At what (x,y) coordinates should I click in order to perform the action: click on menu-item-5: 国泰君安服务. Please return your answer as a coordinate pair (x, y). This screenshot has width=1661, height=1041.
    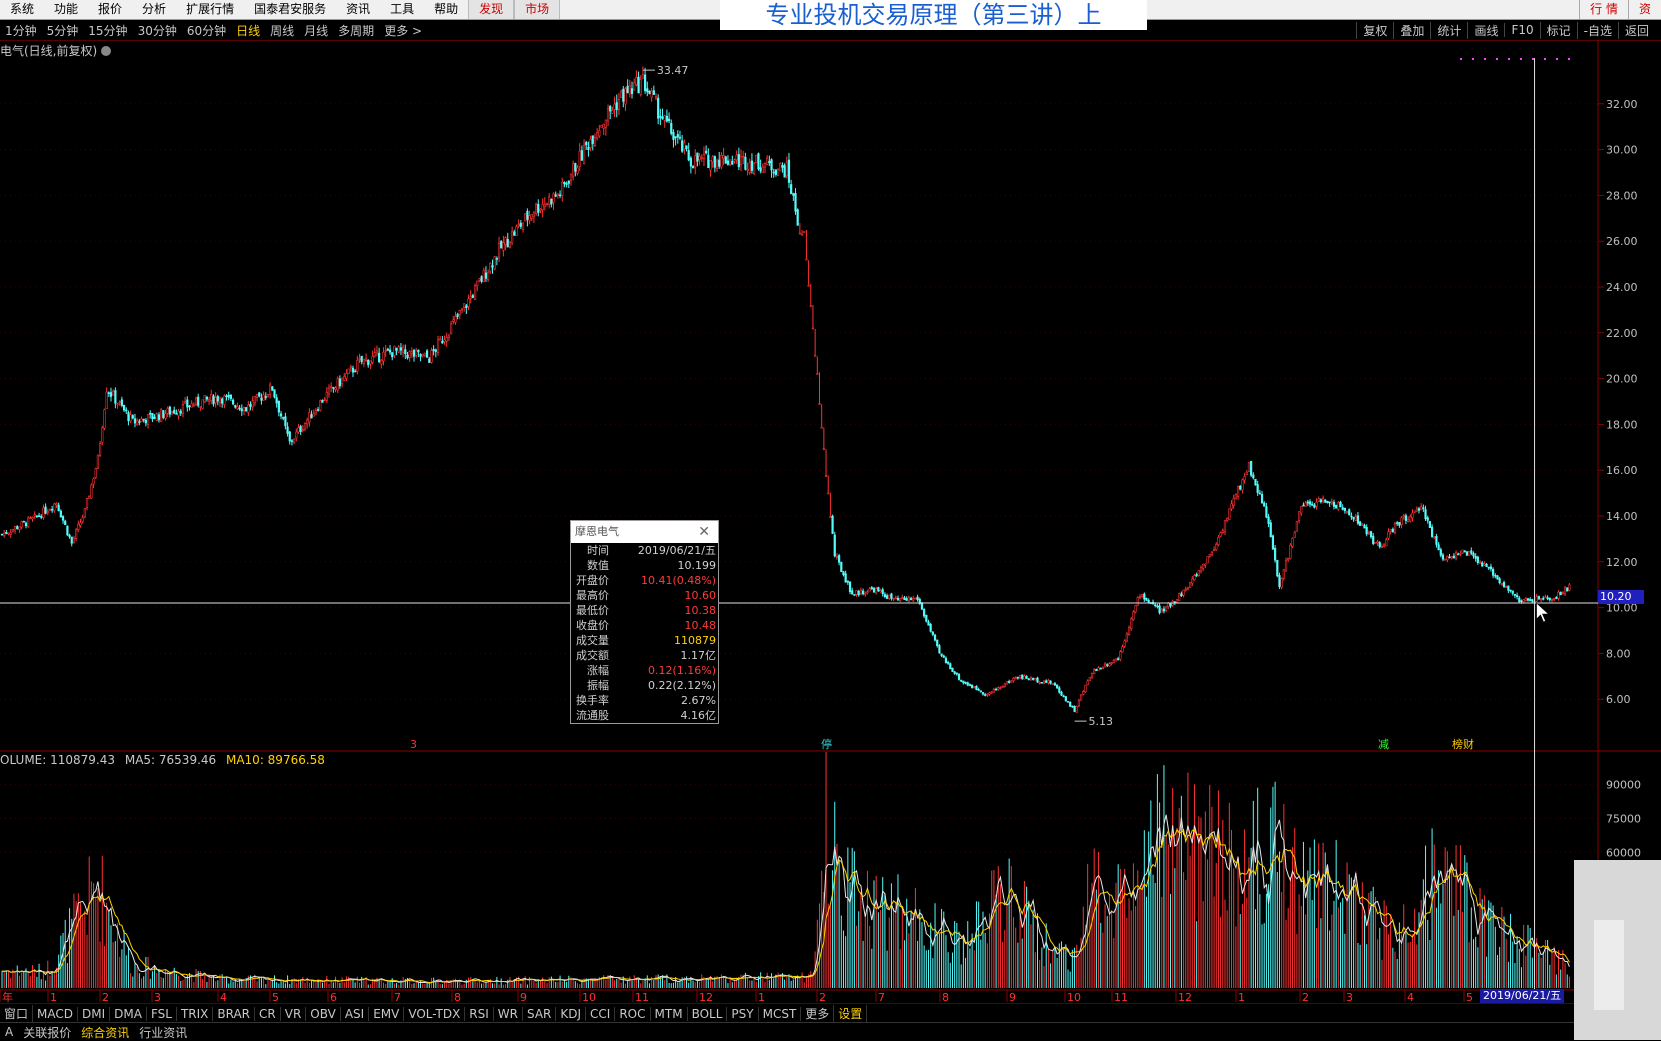
    Looking at the image, I should click on (290, 9).